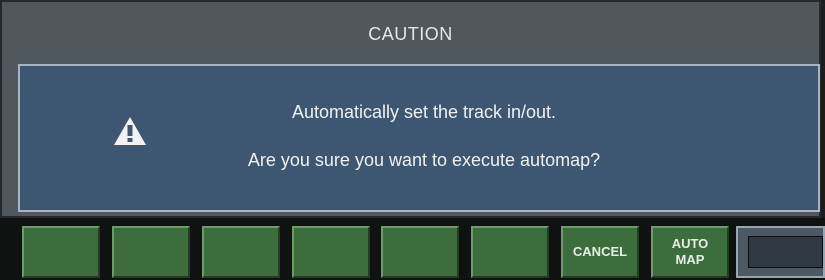 This screenshot has width=825, height=280. I want to click on auto-map-button: AUTO MAP, so click(690, 252).